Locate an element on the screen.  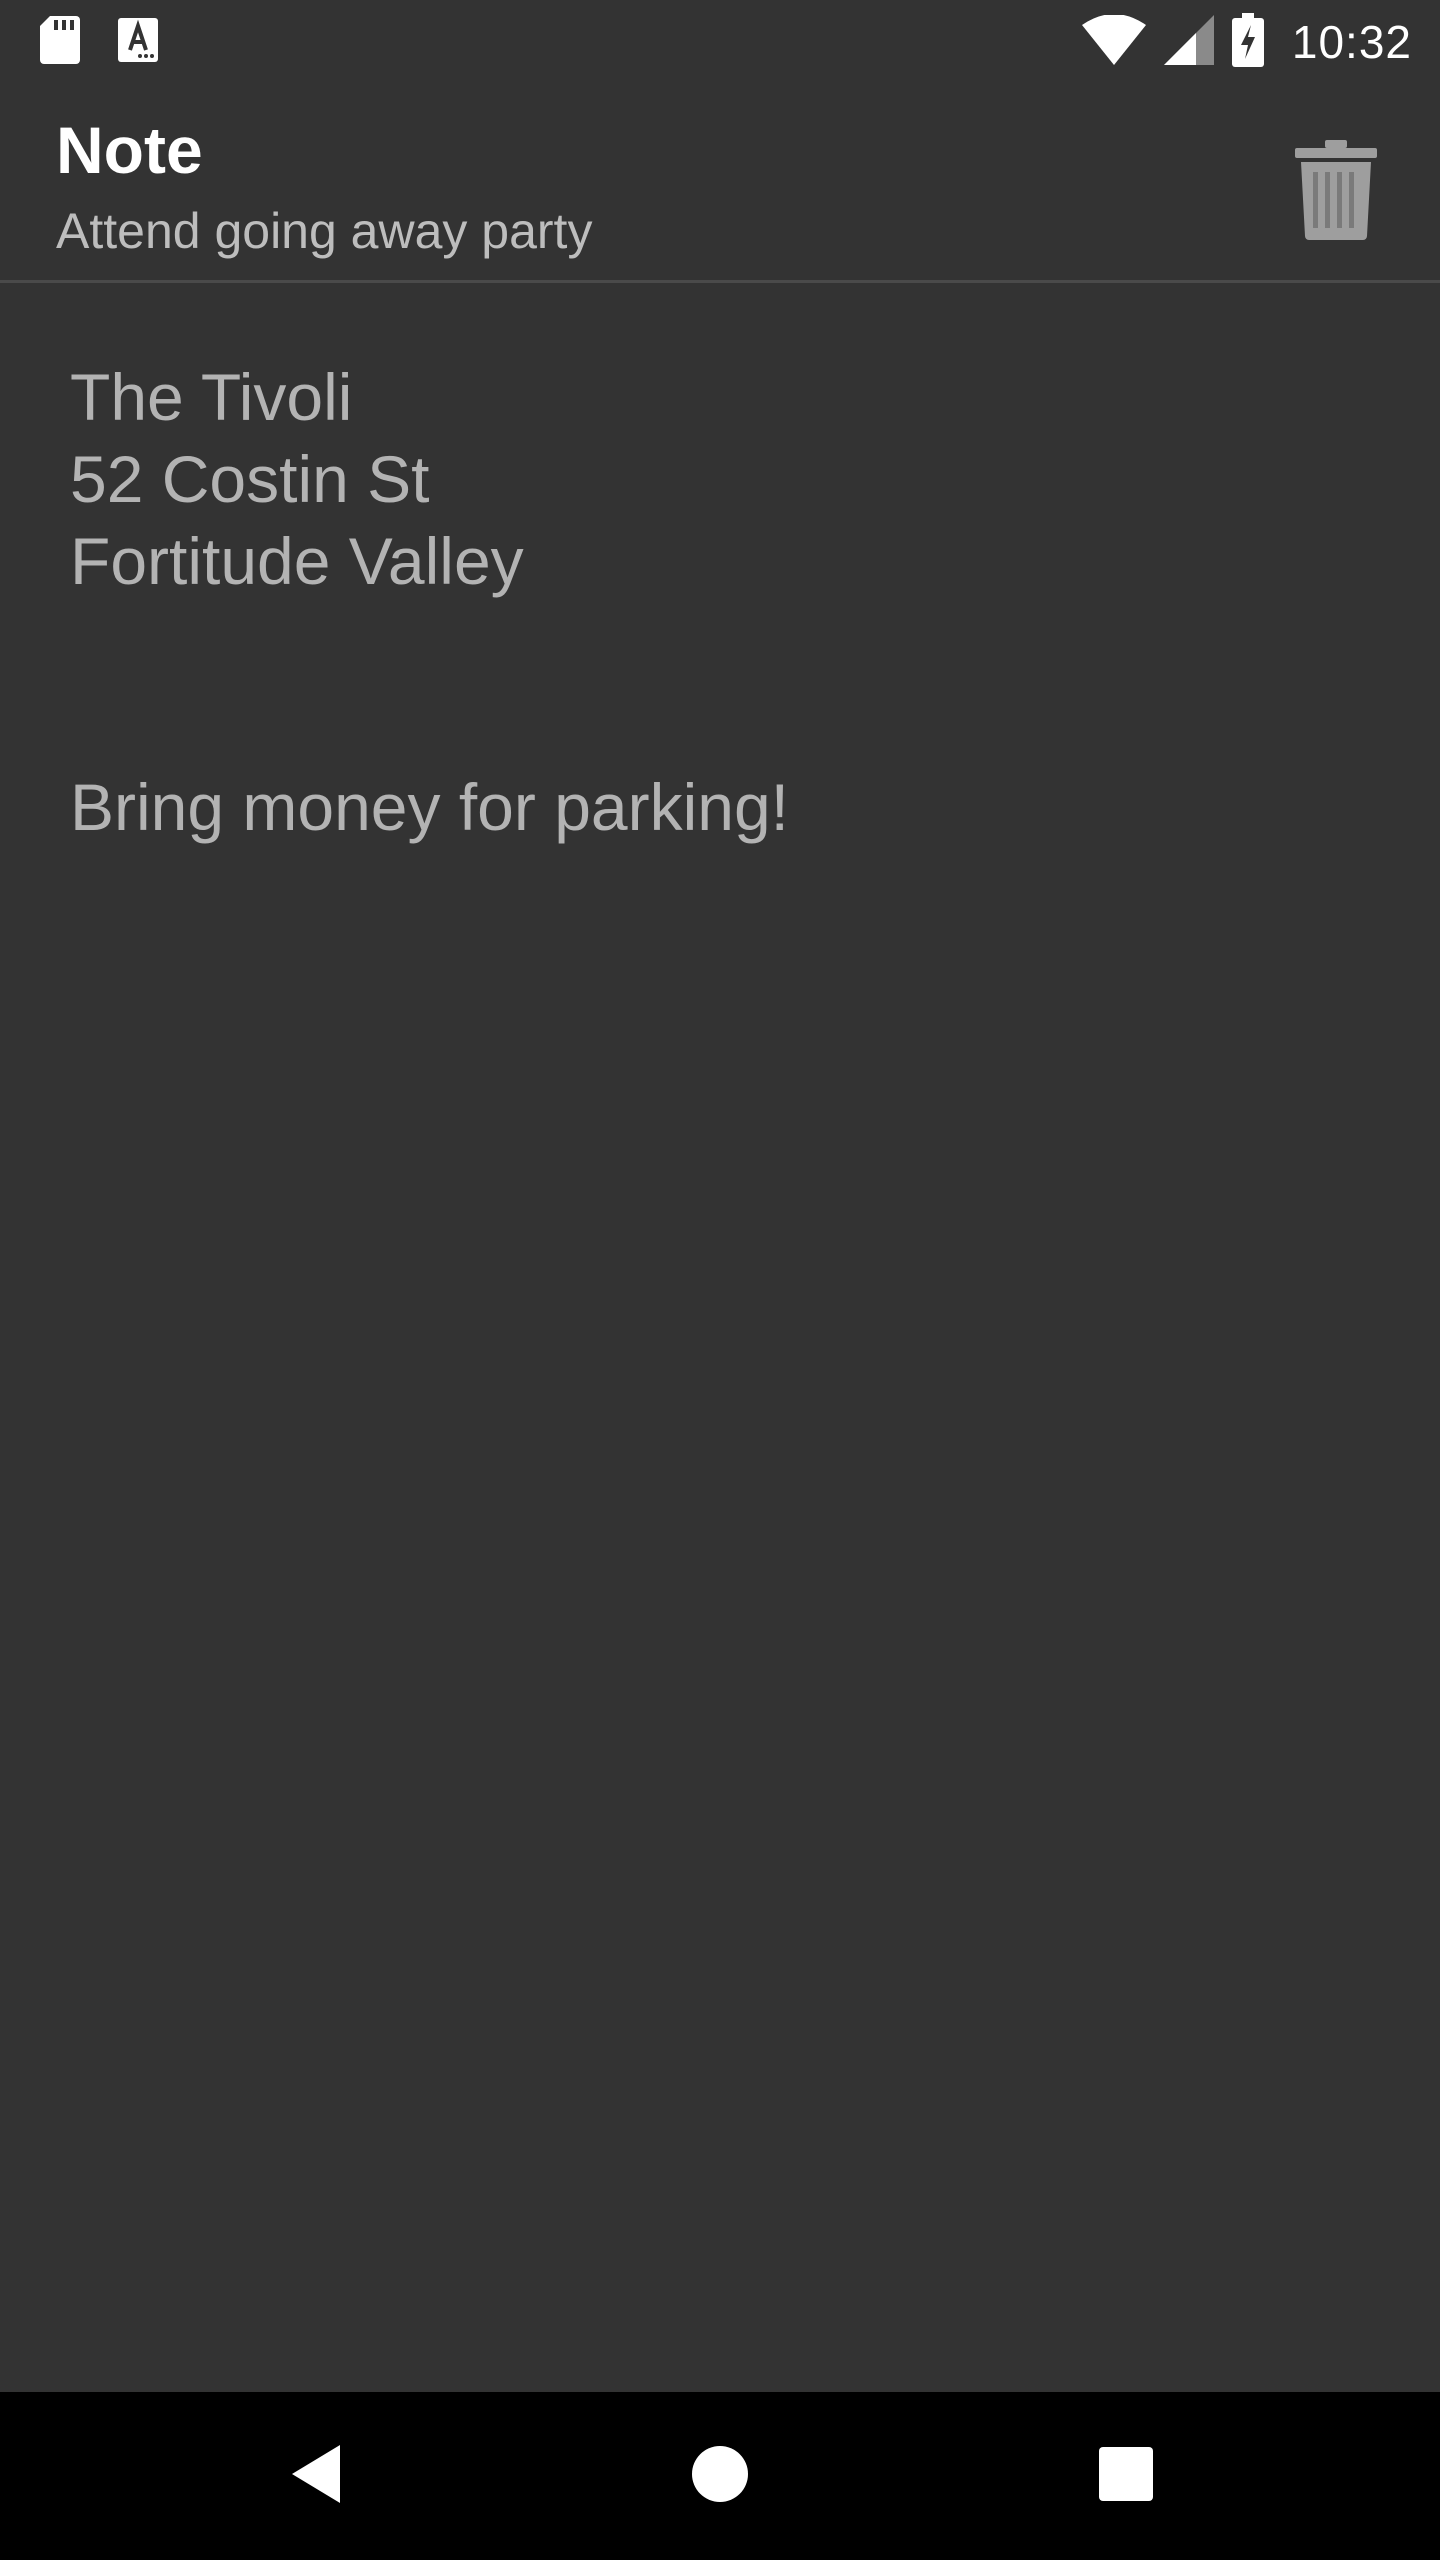
status-bar: 10:32 is located at coordinates (720, 42).